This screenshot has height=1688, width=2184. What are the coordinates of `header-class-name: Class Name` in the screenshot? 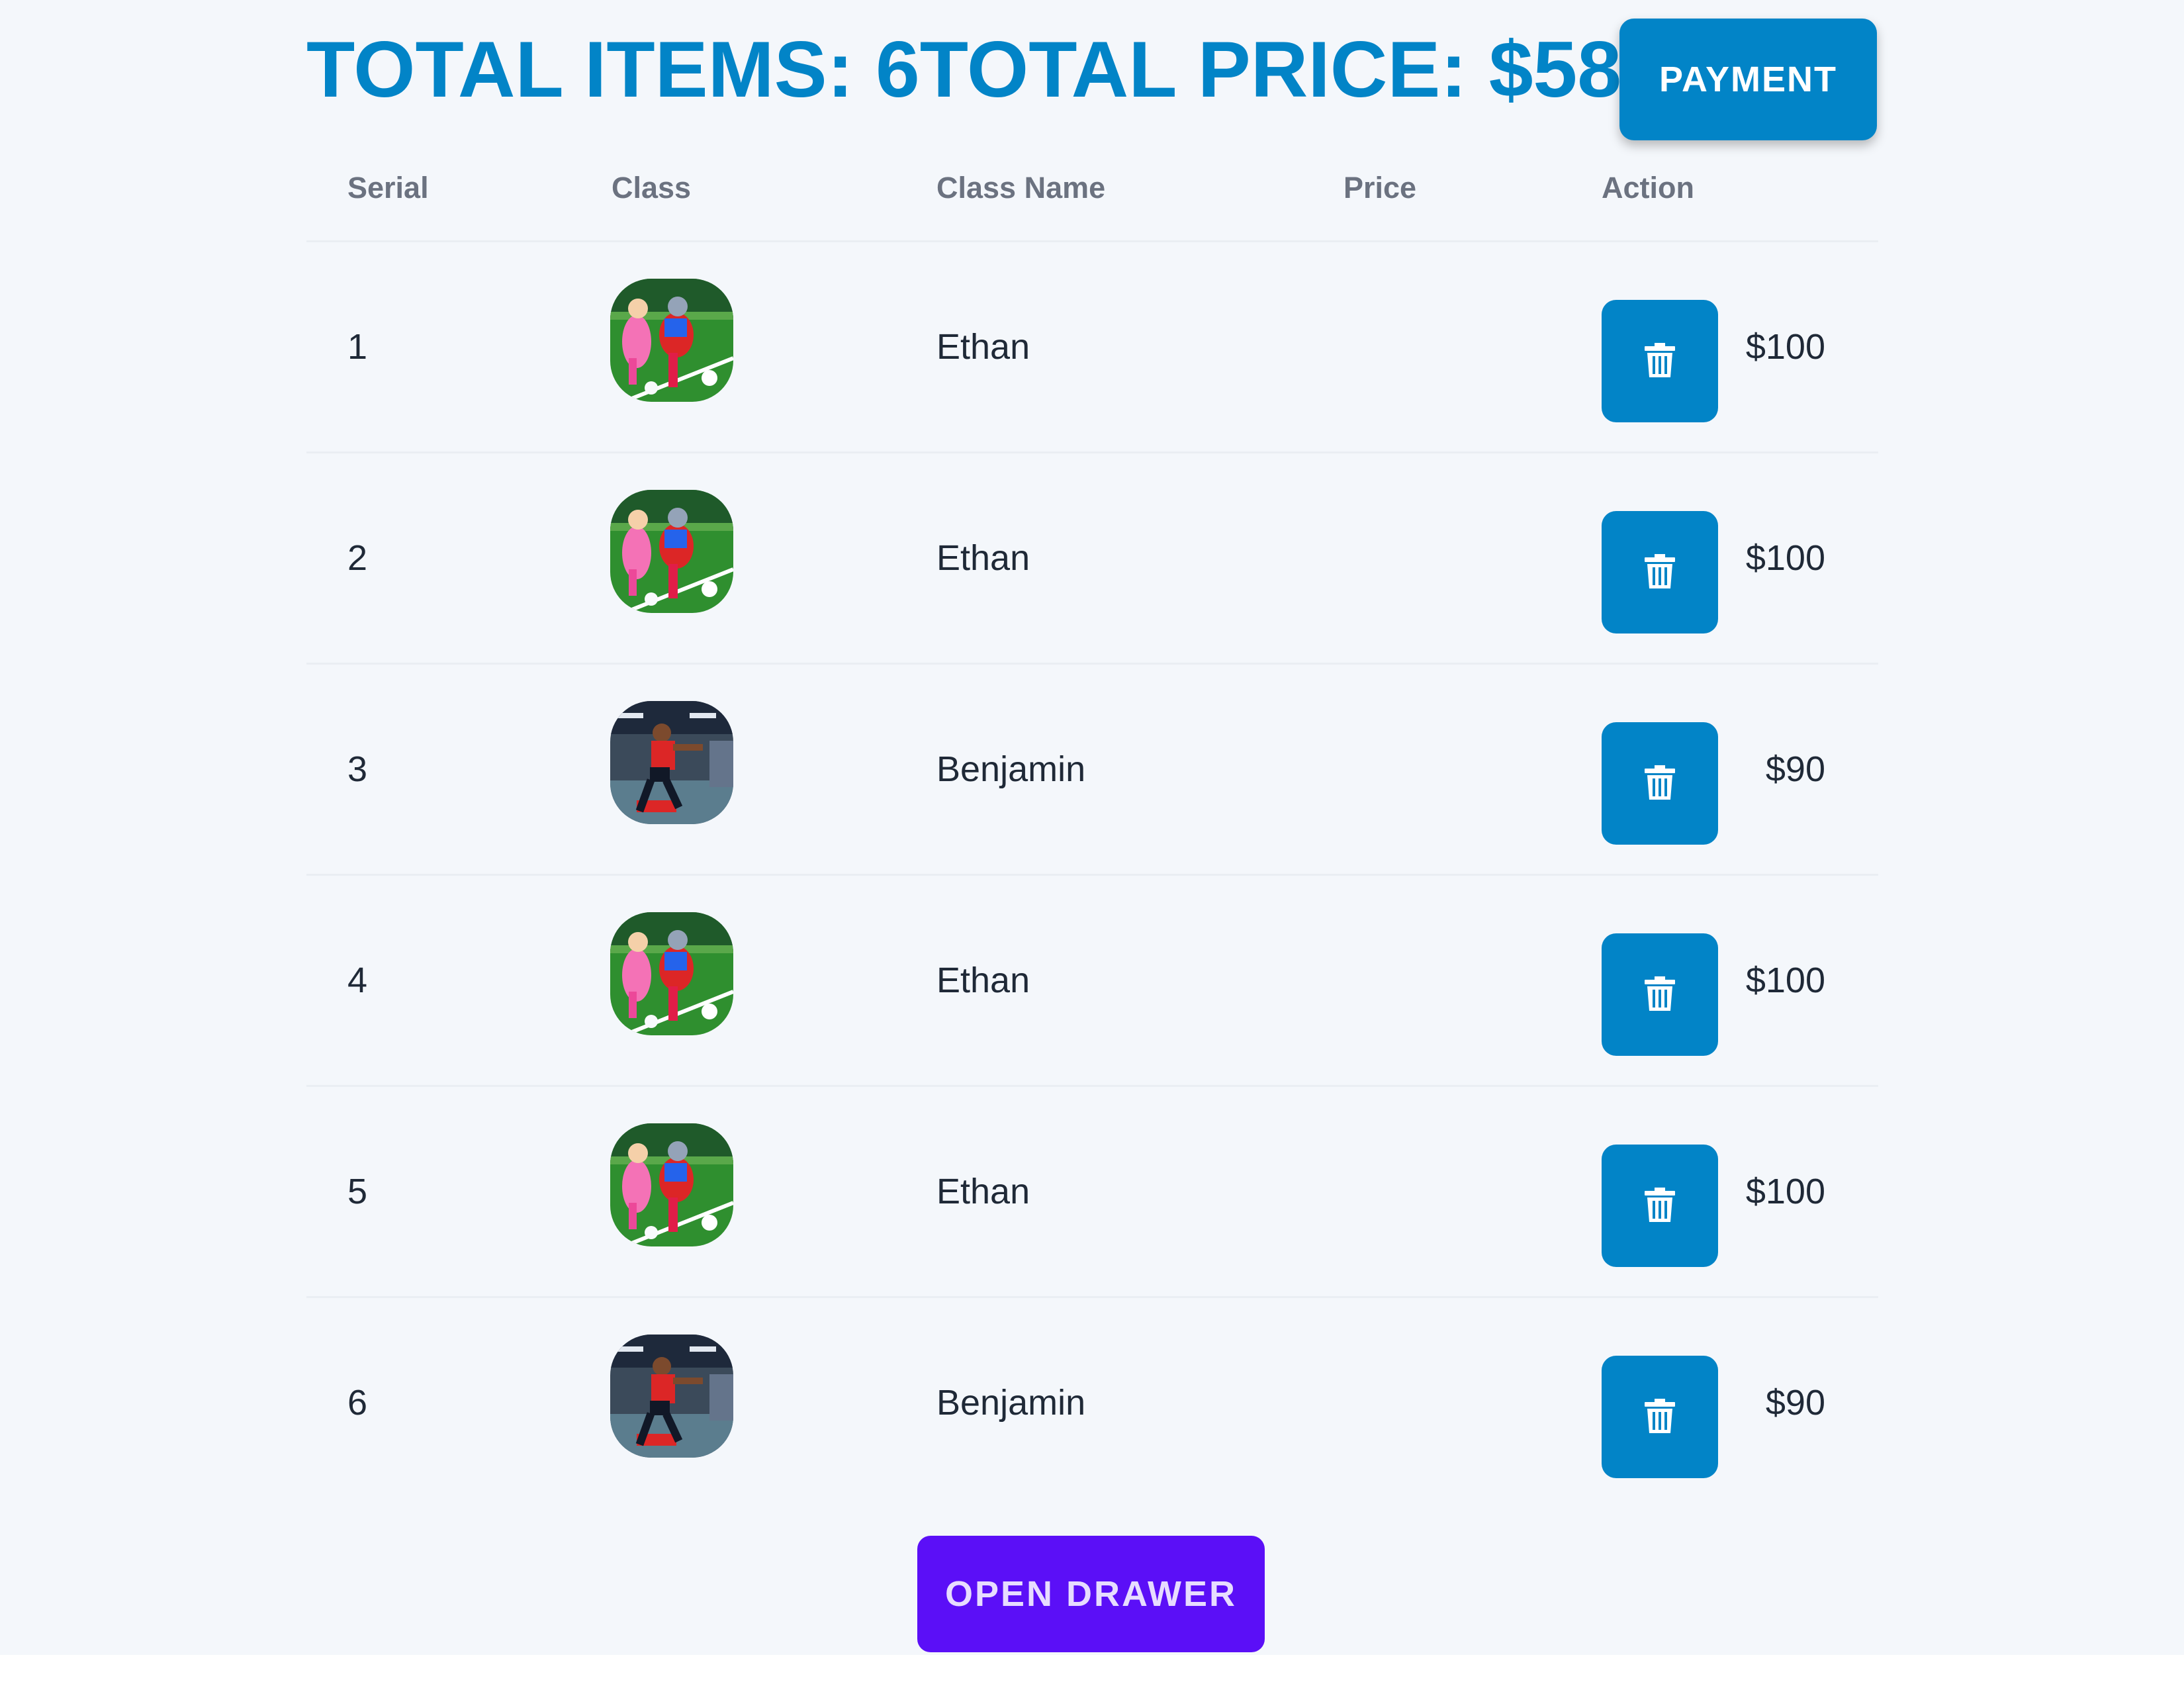 It's located at (1021, 188).